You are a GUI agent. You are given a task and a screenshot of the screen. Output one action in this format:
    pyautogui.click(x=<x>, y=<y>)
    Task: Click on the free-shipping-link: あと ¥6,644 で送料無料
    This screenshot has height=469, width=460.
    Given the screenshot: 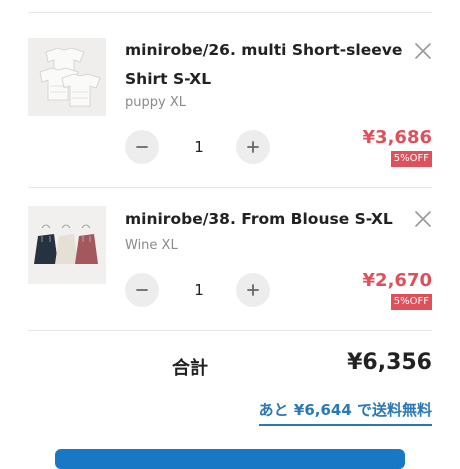 What is the action you would take?
    pyautogui.click(x=345, y=412)
    